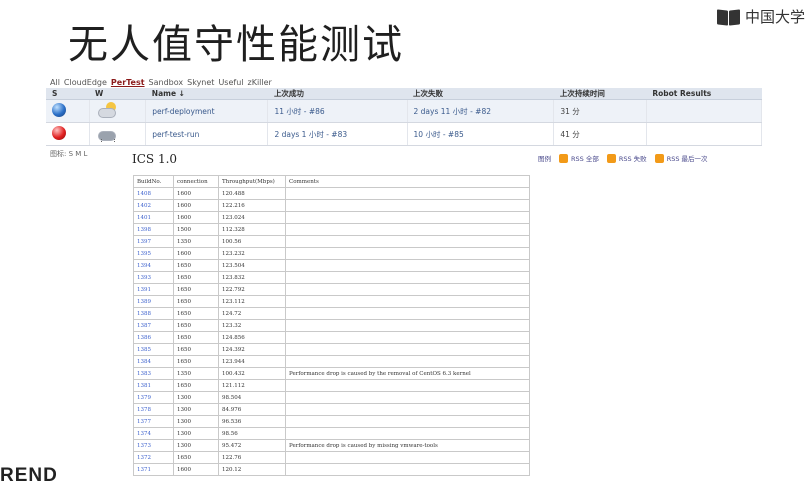 Image resolution: width=805 pixels, height=487 pixels. What do you see at coordinates (55, 82) in the screenshot?
I see `tab-all: All` at bounding box center [55, 82].